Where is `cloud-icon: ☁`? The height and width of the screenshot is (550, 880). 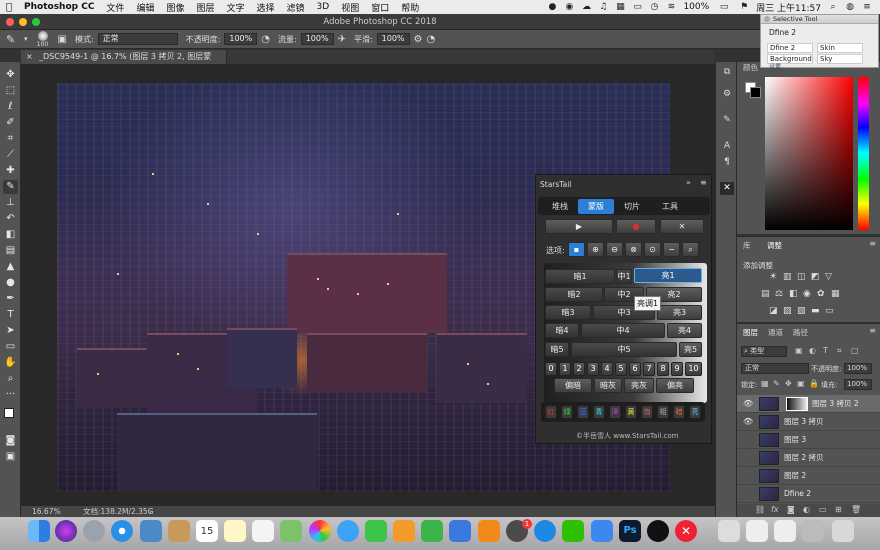 cloud-icon: ☁ is located at coordinates (586, 7).